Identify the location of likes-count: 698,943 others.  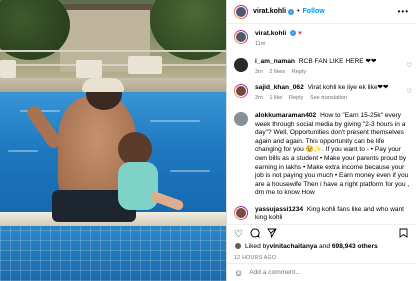
(355, 246).